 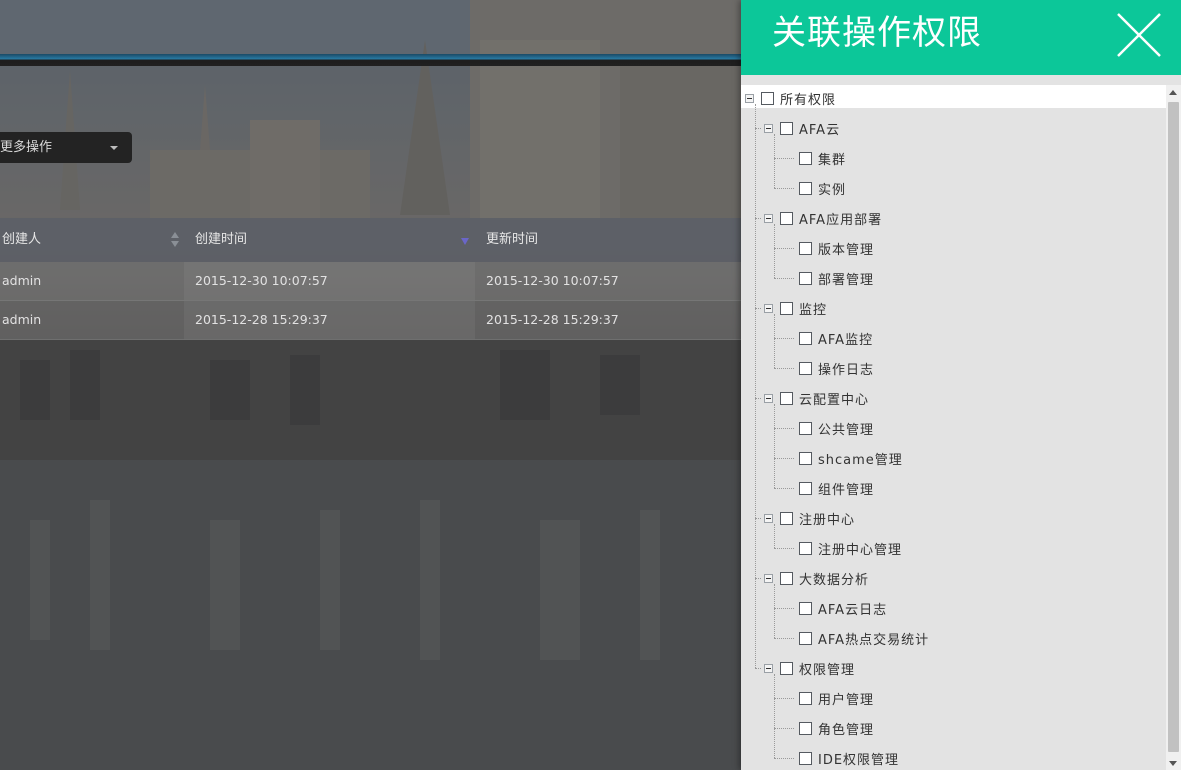 What do you see at coordinates (843, 608) in the screenshot?
I see `tree-node-item-5-0: AFA云日志` at bounding box center [843, 608].